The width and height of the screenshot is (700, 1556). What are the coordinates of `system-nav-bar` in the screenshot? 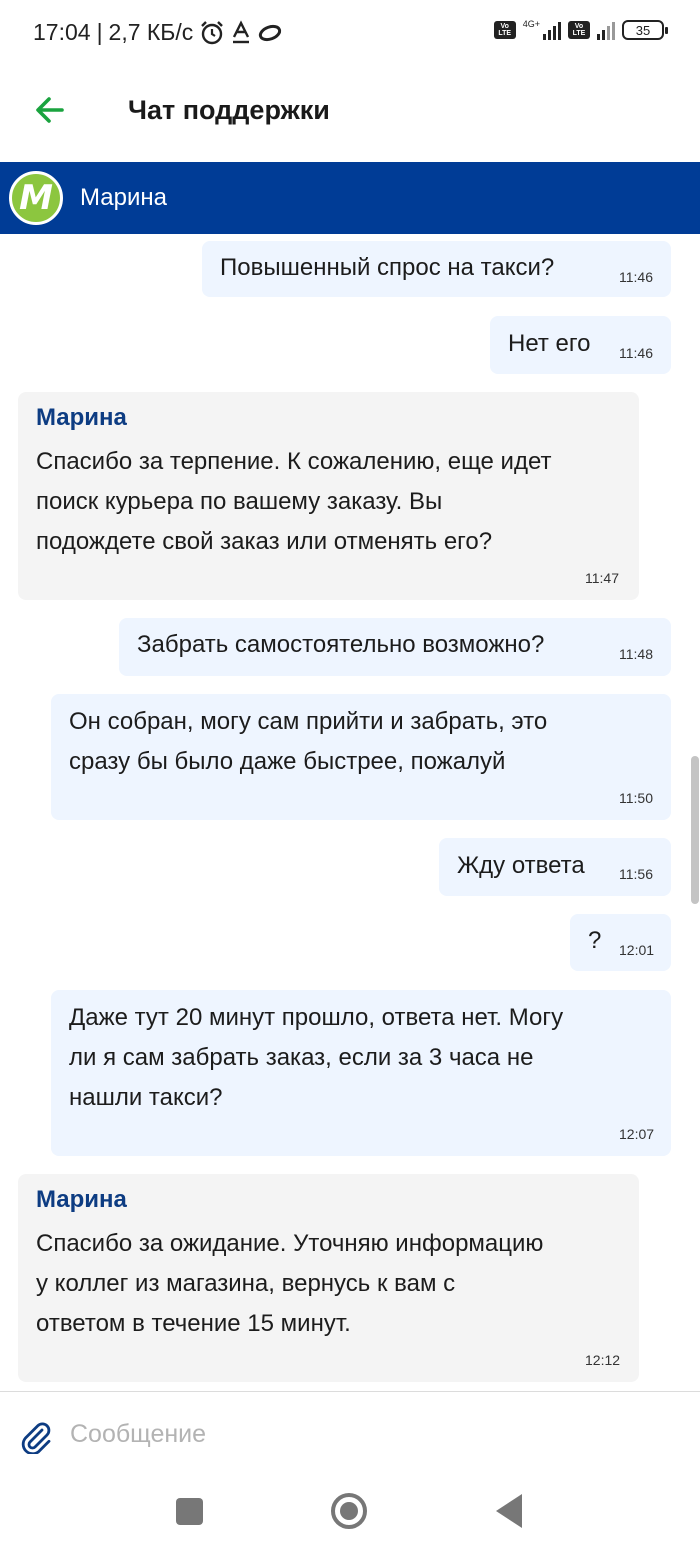 It's located at (350, 1516).